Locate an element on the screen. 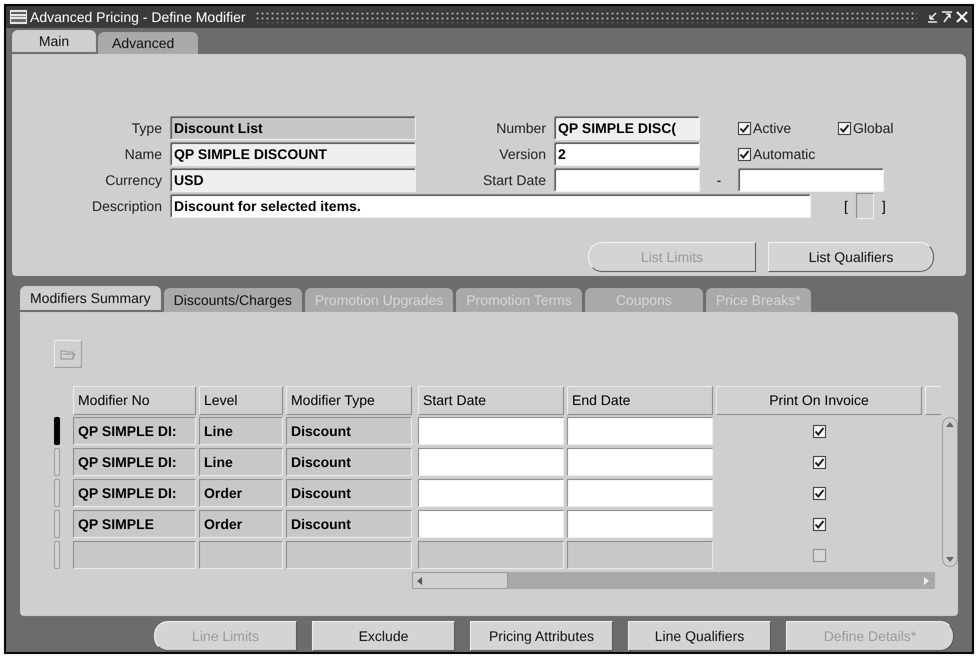  app-icon is located at coordinates (18, 17).